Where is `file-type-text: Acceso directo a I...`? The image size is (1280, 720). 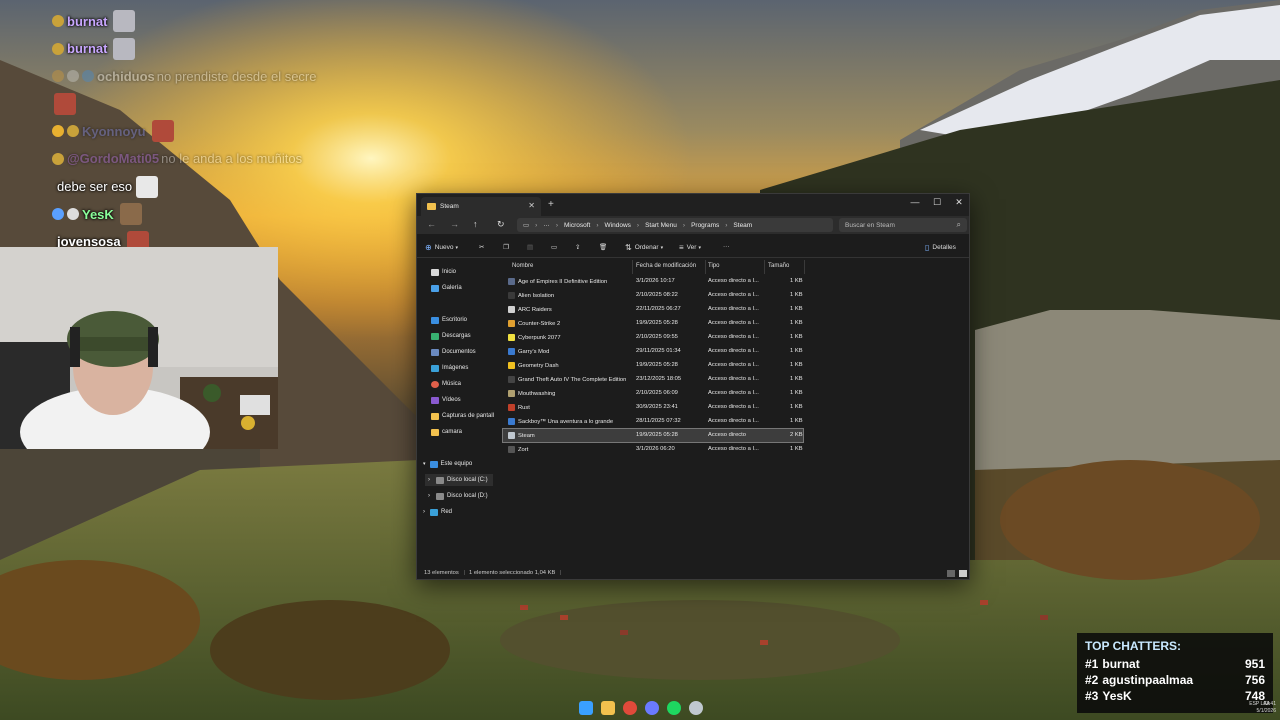 file-type-text: Acceso directo a I... is located at coordinates (733, 337).